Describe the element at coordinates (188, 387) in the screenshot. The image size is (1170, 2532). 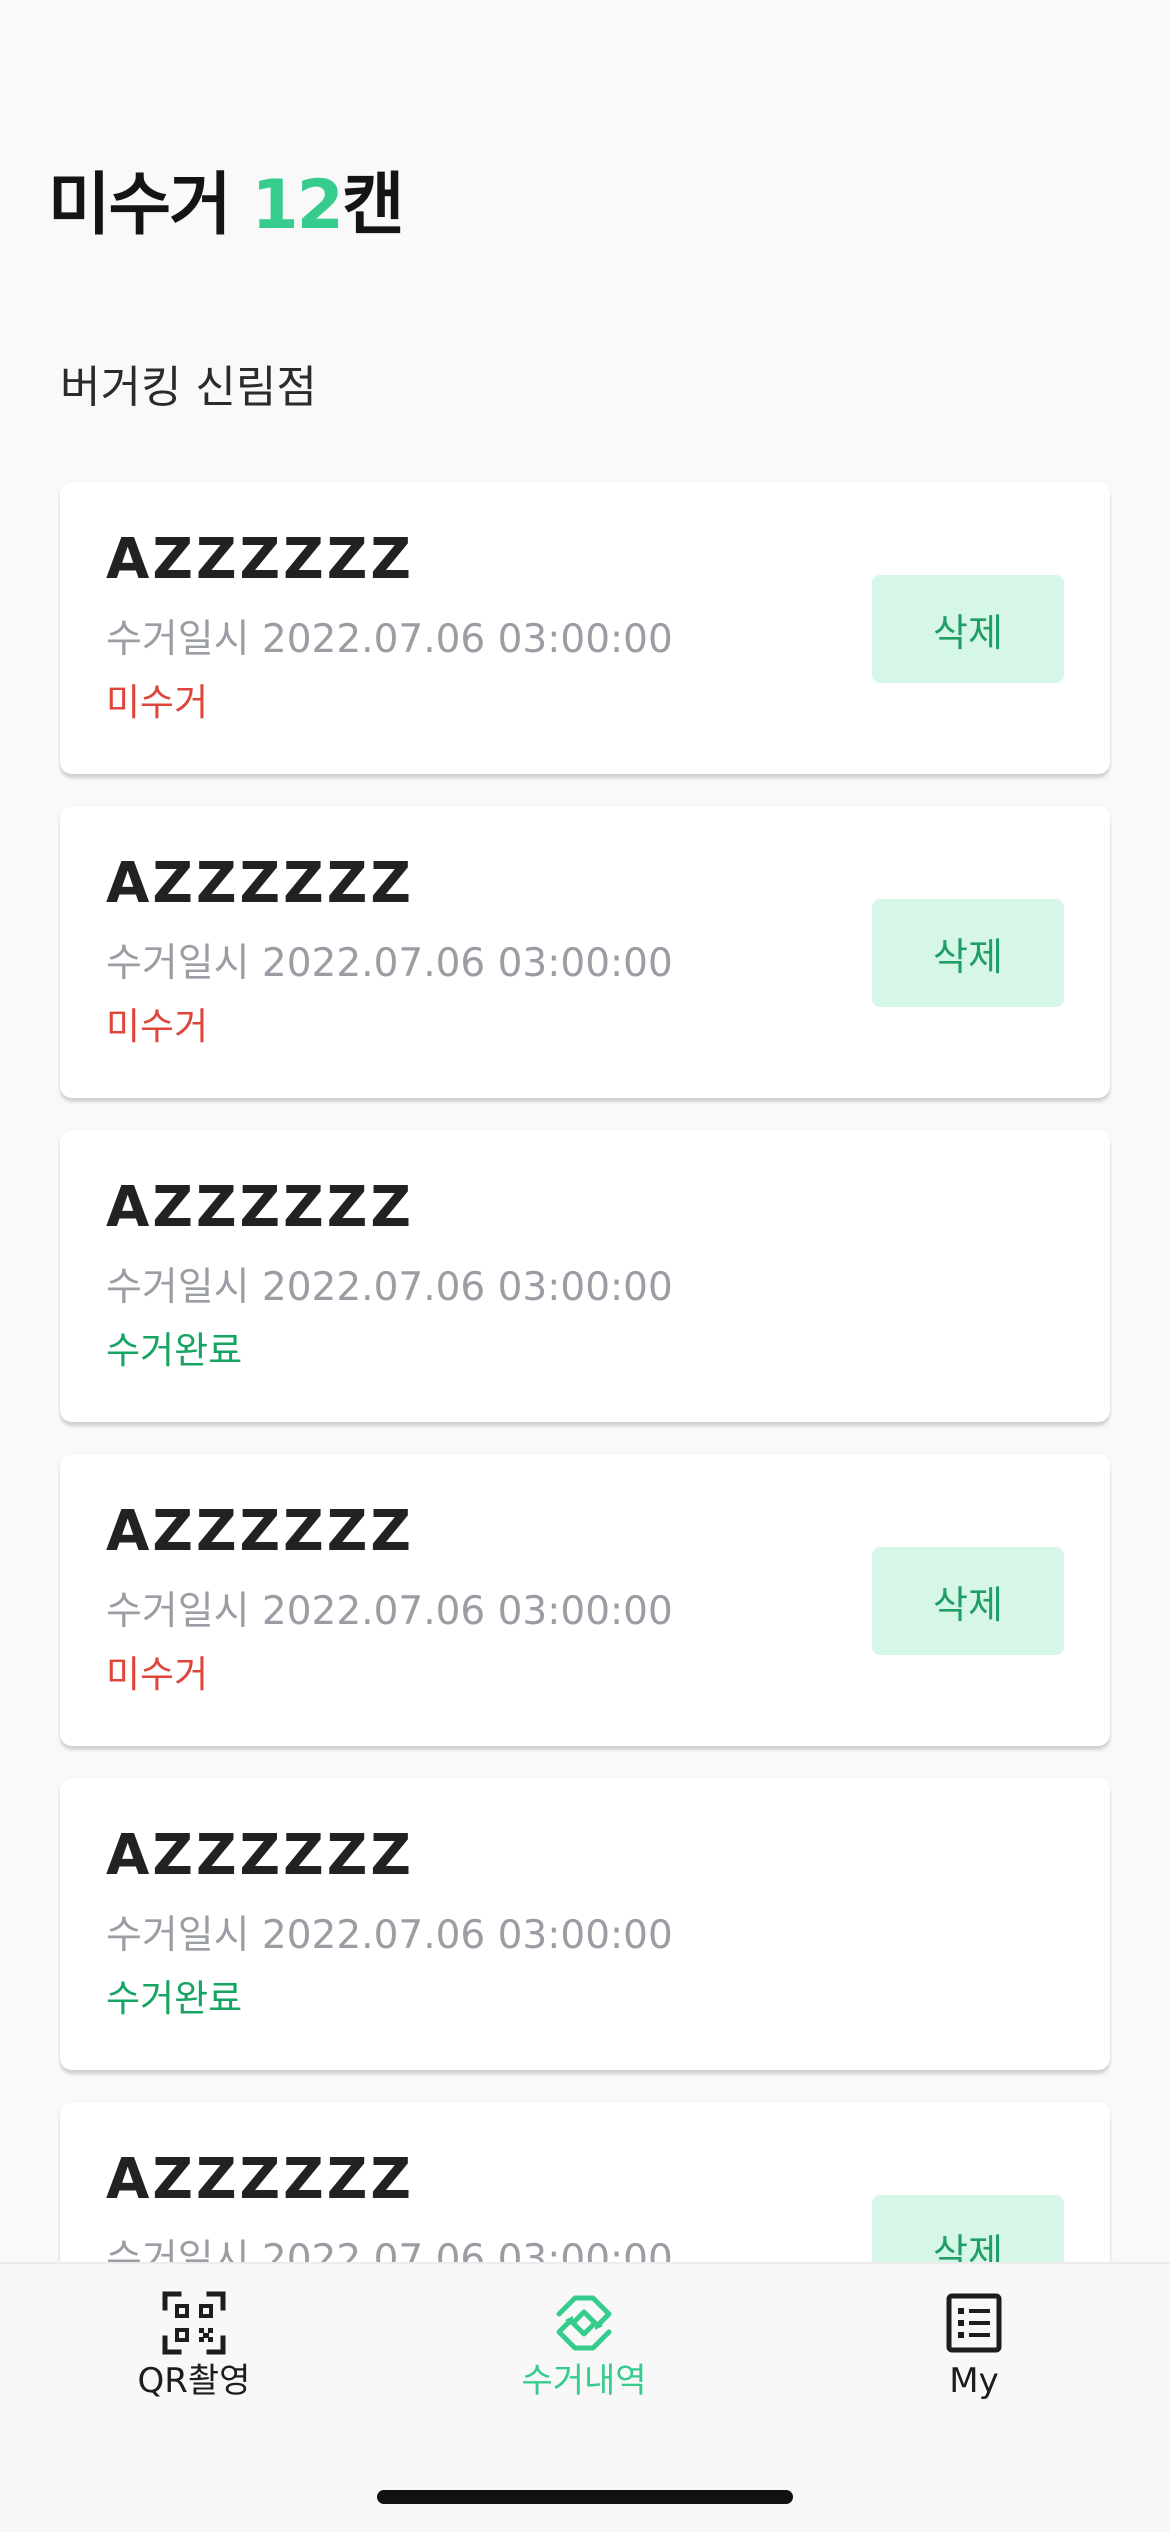
I see `store-name: 버거킹 신림점` at that location.